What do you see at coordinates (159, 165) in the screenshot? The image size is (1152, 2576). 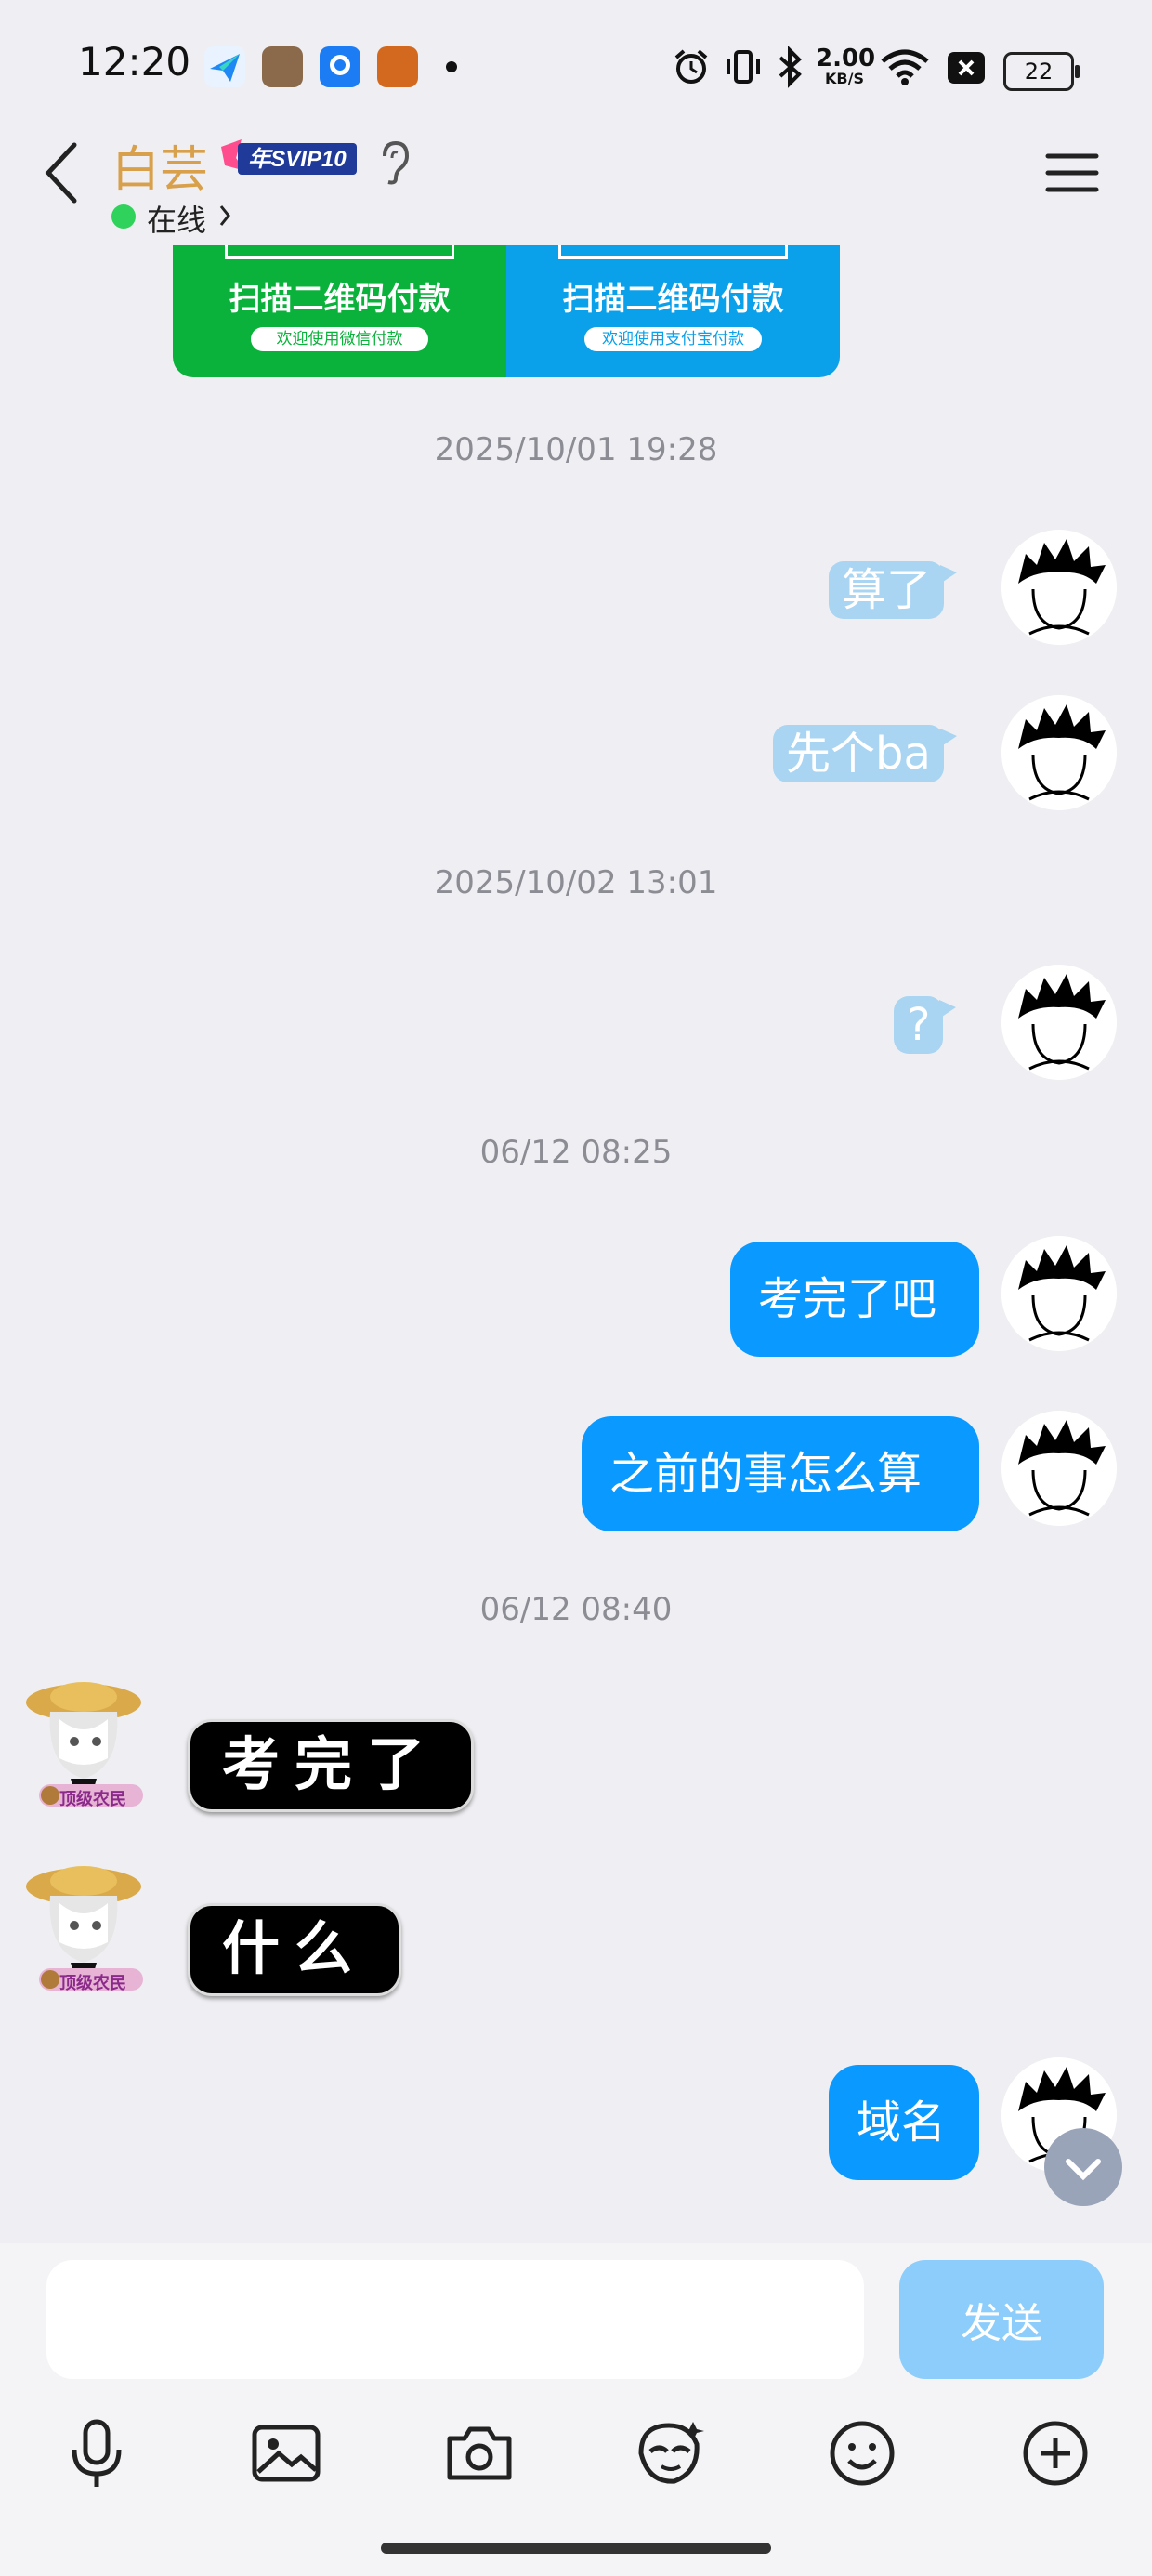 I see `contact-name: 白芸` at bounding box center [159, 165].